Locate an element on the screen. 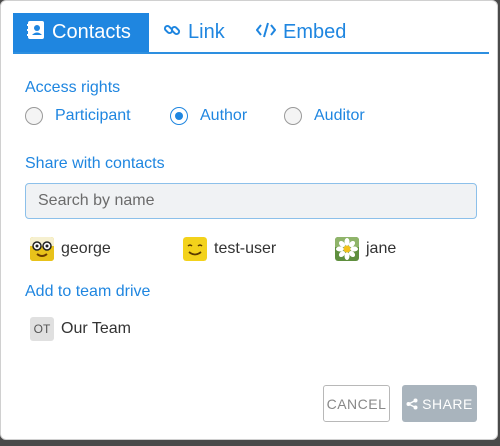 The image size is (500, 446). team-our-team: OT Our Team is located at coordinates (80, 329).